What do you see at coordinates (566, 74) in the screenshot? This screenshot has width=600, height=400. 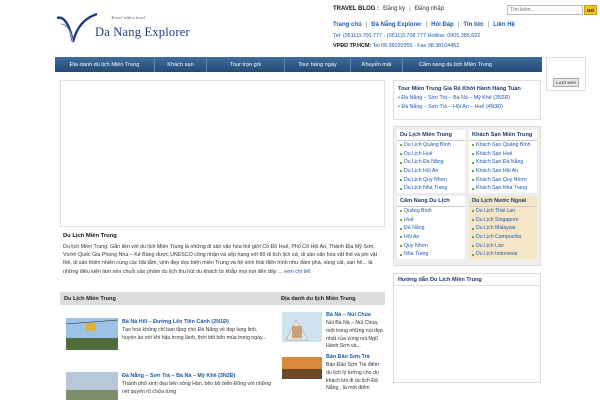 I see `side-widget: Lượt xem` at bounding box center [566, 74].